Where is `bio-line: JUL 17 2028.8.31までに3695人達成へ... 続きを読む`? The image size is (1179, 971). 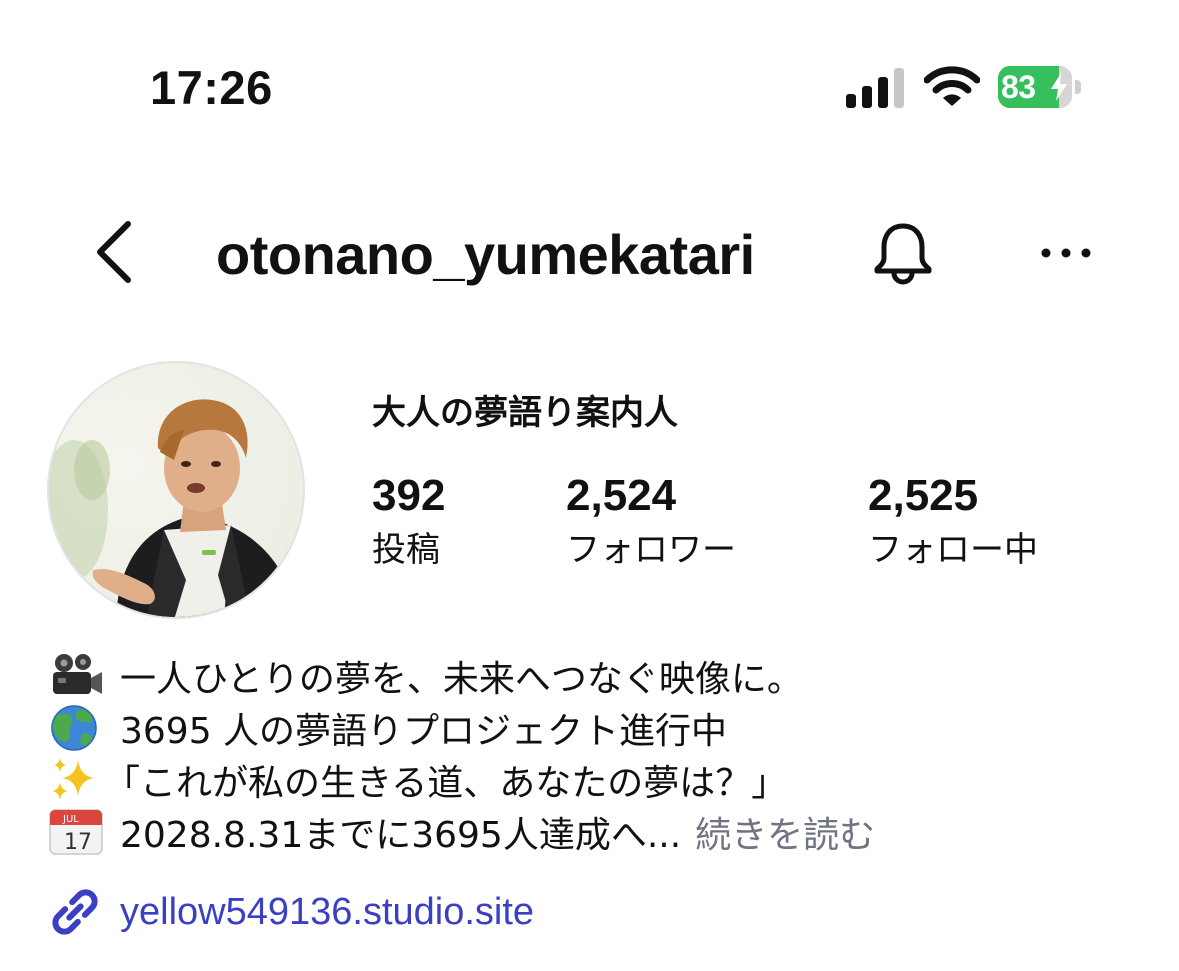 bio-line: JUL 17 2028.8.31までに3695人達成へ... 続きを読む is located at coordinates (598, 832).